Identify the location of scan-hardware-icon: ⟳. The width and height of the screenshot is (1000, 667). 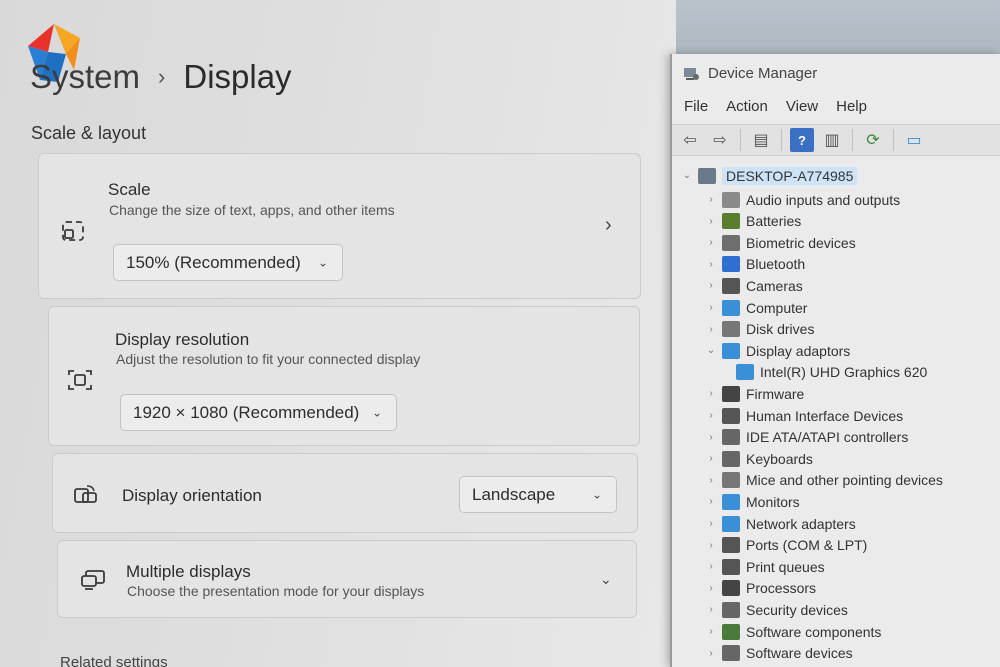
(873, 140).